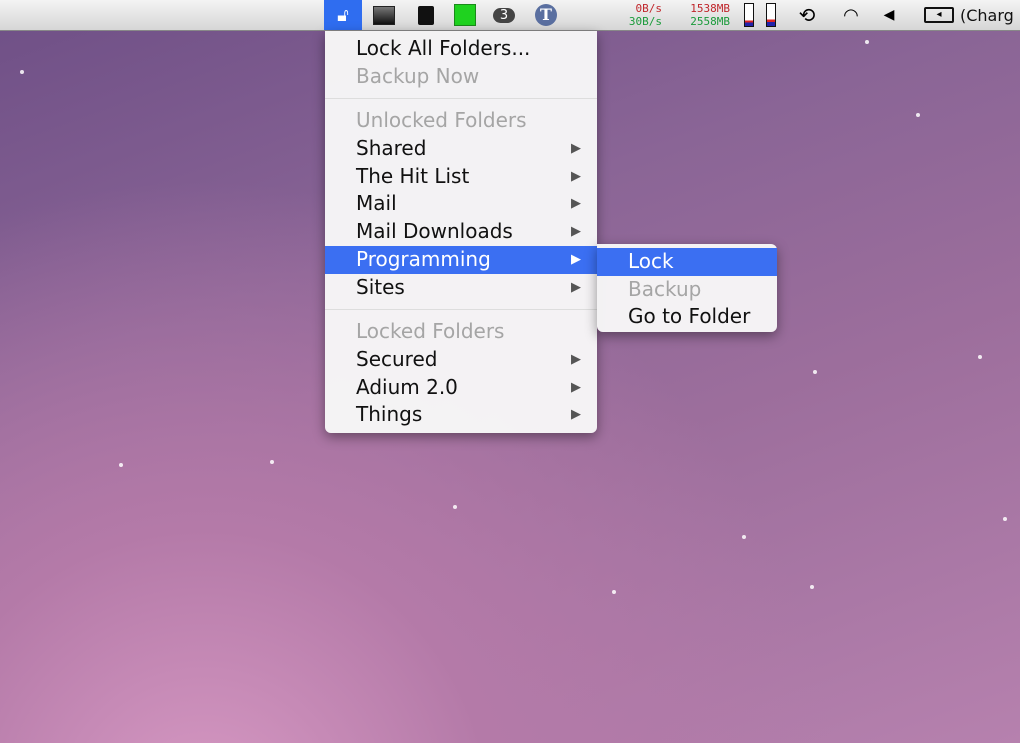 This screenshot has height=743, width=1020. I want to click on go-to-folder-item: Go to Folder, so click(687, 317).